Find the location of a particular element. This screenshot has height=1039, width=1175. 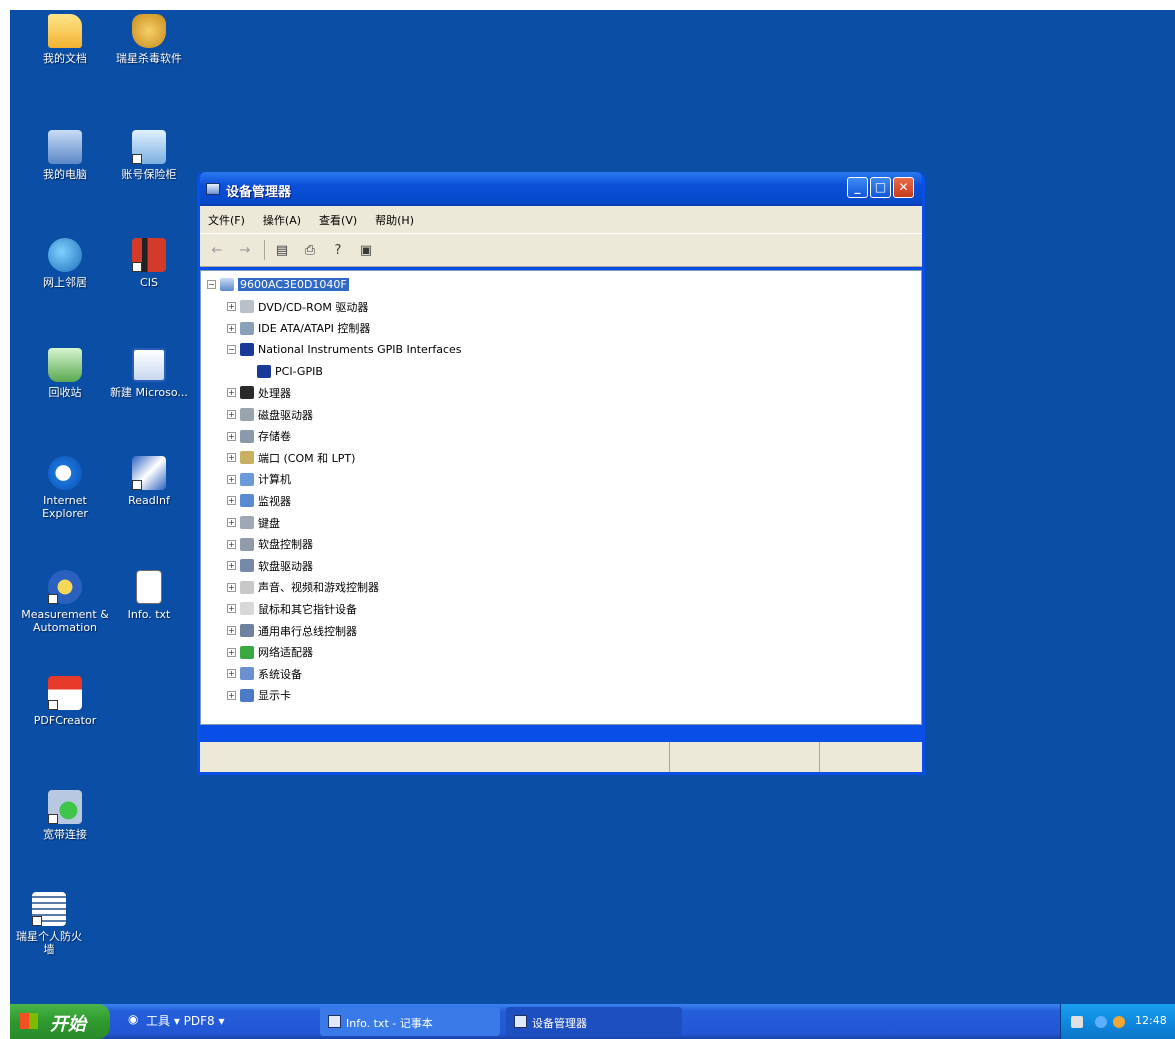

desktop-icon-label: 我的文档 is located at coordinates (65, 58).